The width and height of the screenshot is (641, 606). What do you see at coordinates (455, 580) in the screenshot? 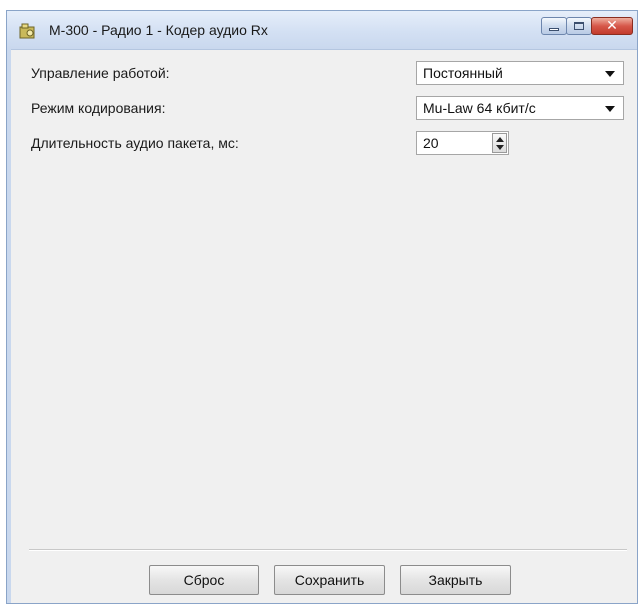
I see `close-button: Закрыть` at bounding box center [455, 580].